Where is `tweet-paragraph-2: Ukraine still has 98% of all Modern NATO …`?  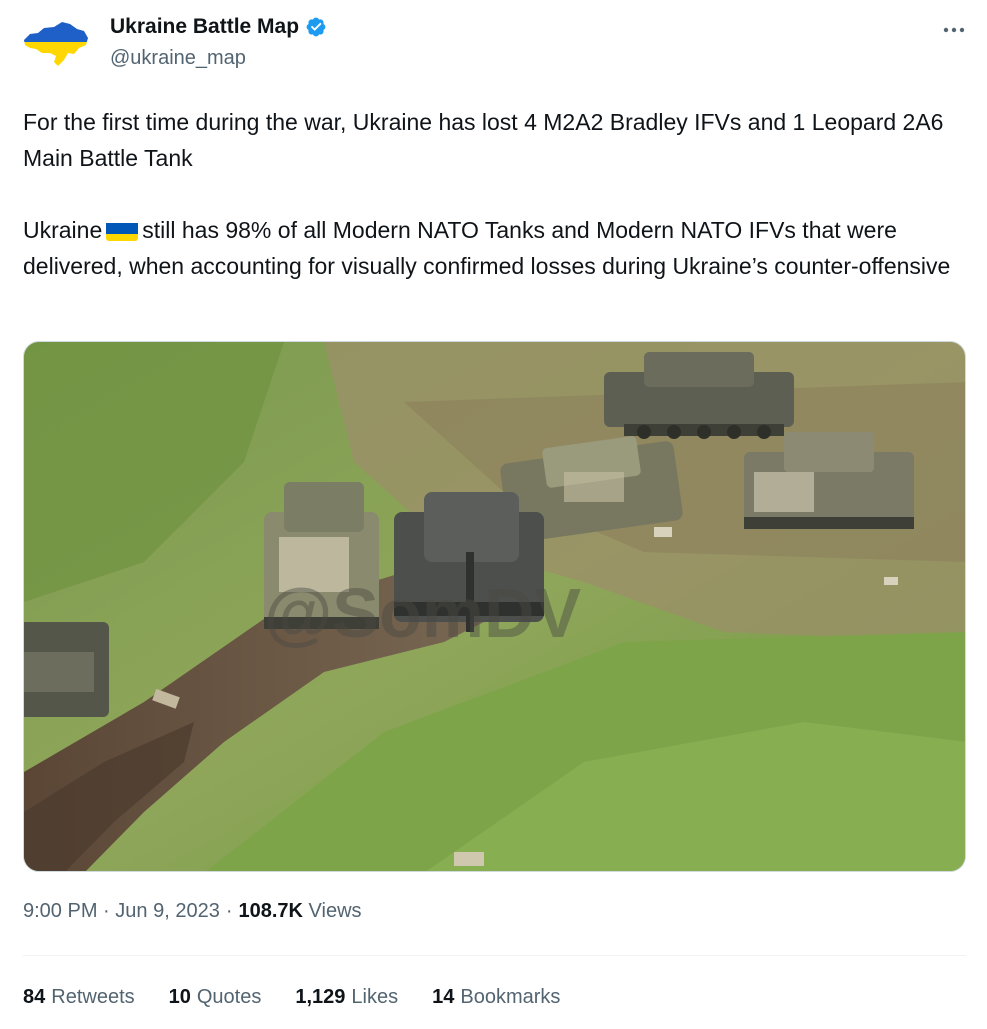 tweet-paragraph-2: Ukraine still has 98% of all Modern NATO … is located at coordinates (493, 248).